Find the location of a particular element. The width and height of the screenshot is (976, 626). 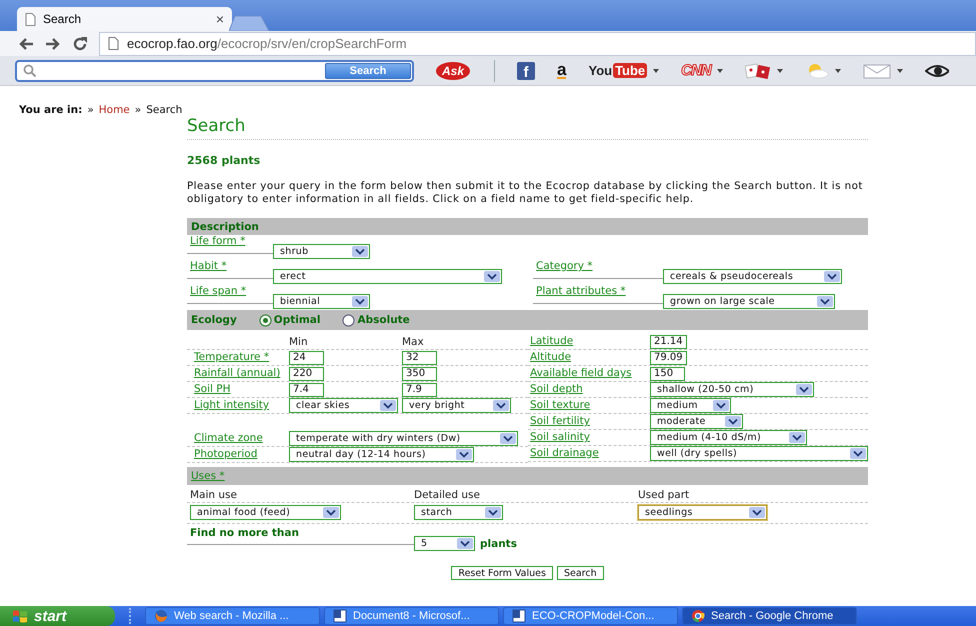

field-label: Rainfall (annual) is located at coordinates (238, 373).